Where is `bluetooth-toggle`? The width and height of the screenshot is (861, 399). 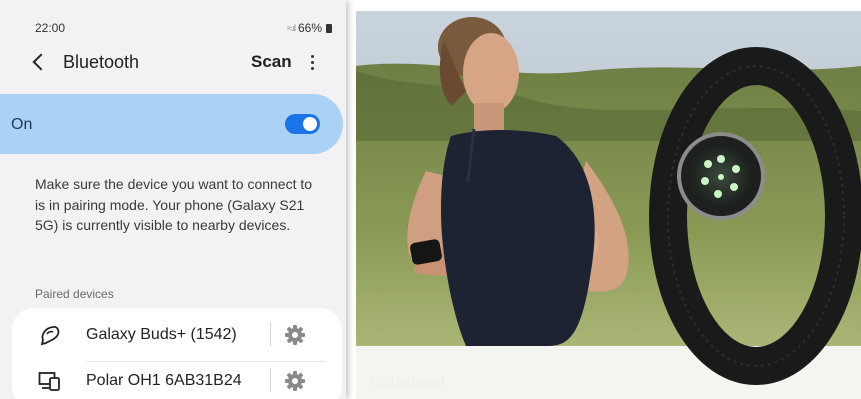
bluetooth-toggle is located at coordinates (302, 124).